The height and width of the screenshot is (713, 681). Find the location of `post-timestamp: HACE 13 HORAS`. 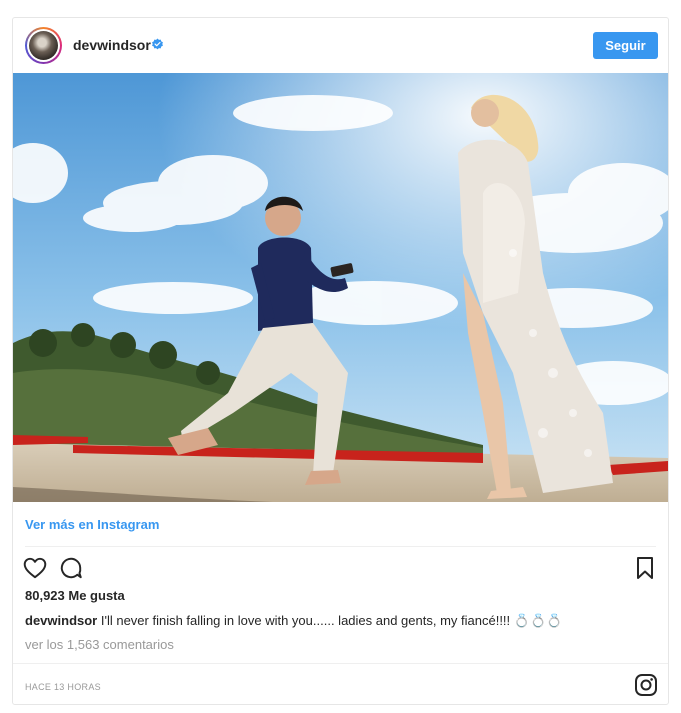

post-timestamp: HACE 13 HORAS is located at coordinates (63, 687).